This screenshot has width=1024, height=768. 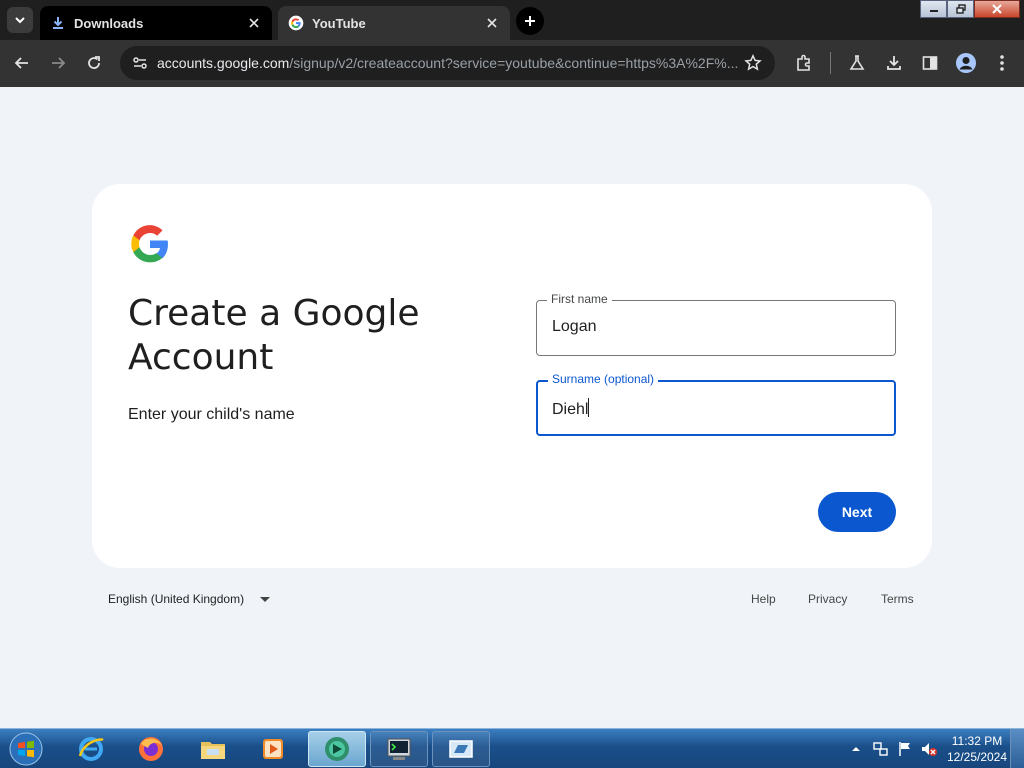 I want to click on taskbar-terminal, so click(x=399, y=749).